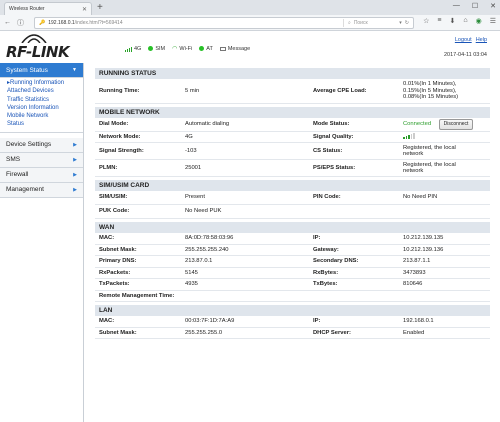 This screenshot has height=422, width=500. What do you see at coordinates (465, 21) in the screenshot?
I see `home-icon: ⌂` at bounding box center [465, 21].